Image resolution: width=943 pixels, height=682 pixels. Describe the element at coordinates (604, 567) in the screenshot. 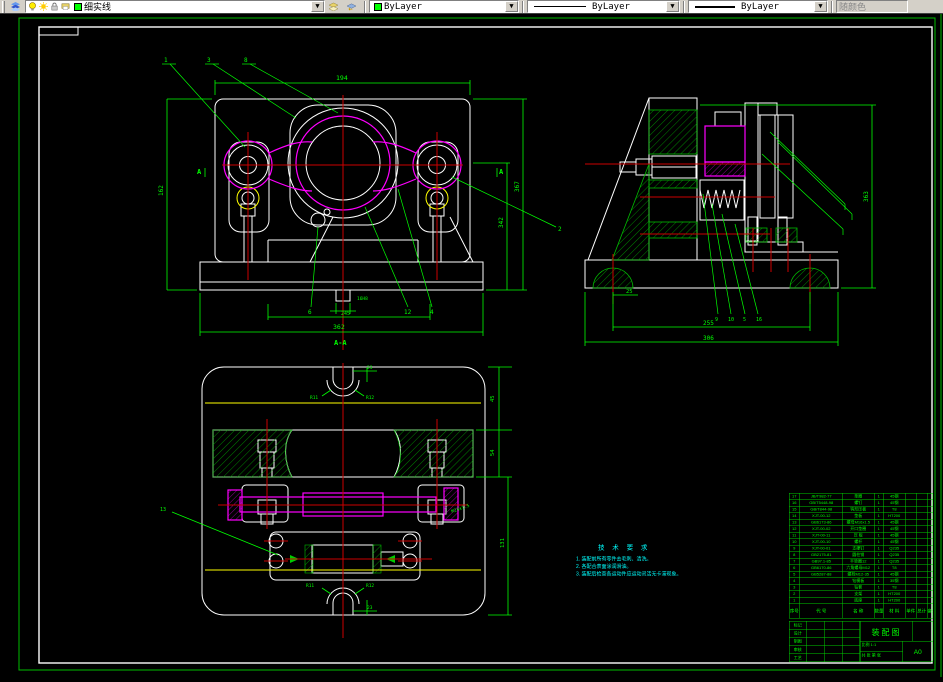

I see `tech-req-item: 2. 各配合表面涂润滑油。` at that location.